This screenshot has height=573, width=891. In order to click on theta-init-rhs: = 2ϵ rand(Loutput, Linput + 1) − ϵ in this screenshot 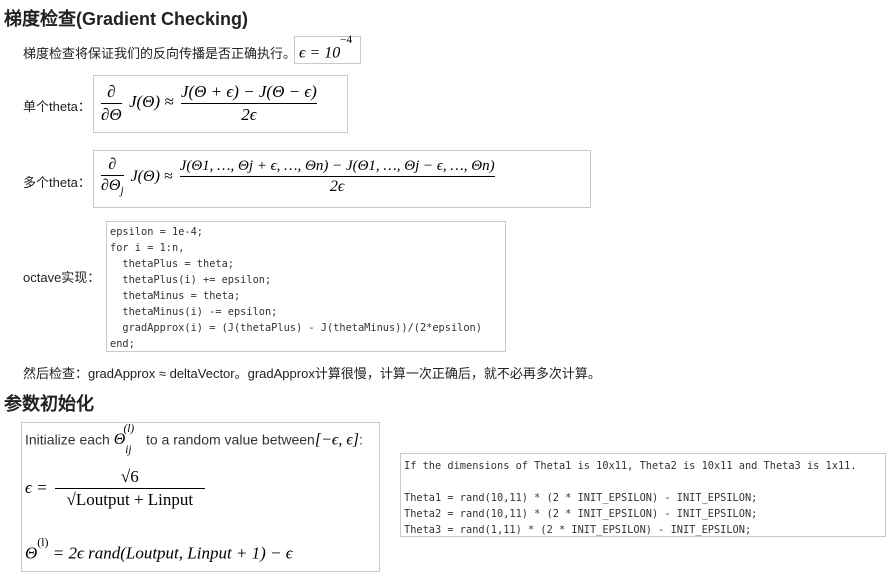, I will do `click(172, 553)`.